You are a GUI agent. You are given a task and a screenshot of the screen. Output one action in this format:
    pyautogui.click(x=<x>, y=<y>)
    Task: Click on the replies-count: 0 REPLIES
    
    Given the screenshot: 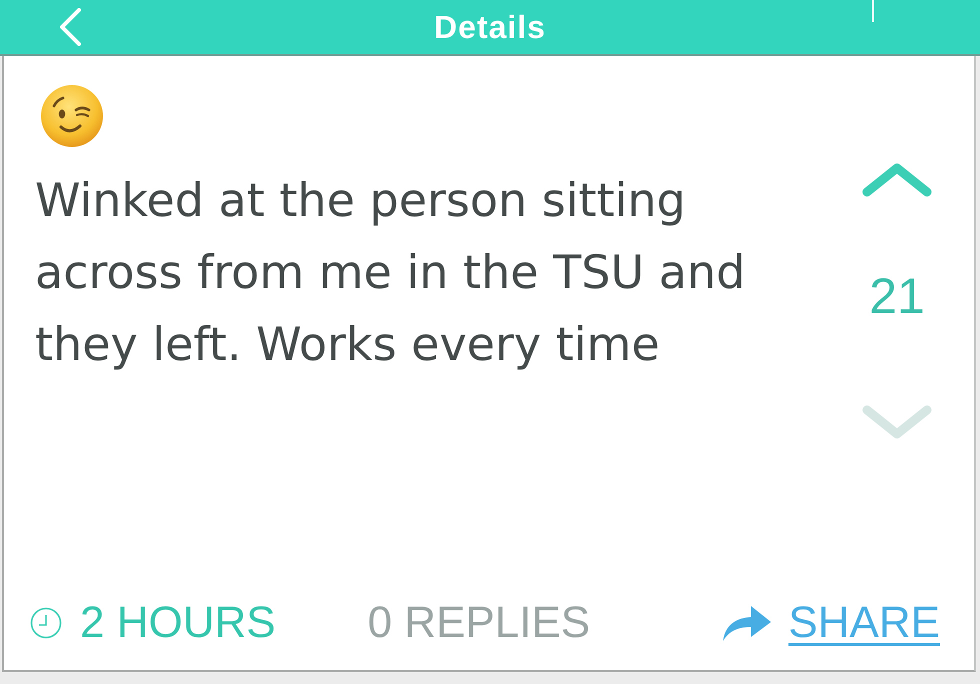 What is the action you would take?
    pyautogui.click(x=479, y=623)
    